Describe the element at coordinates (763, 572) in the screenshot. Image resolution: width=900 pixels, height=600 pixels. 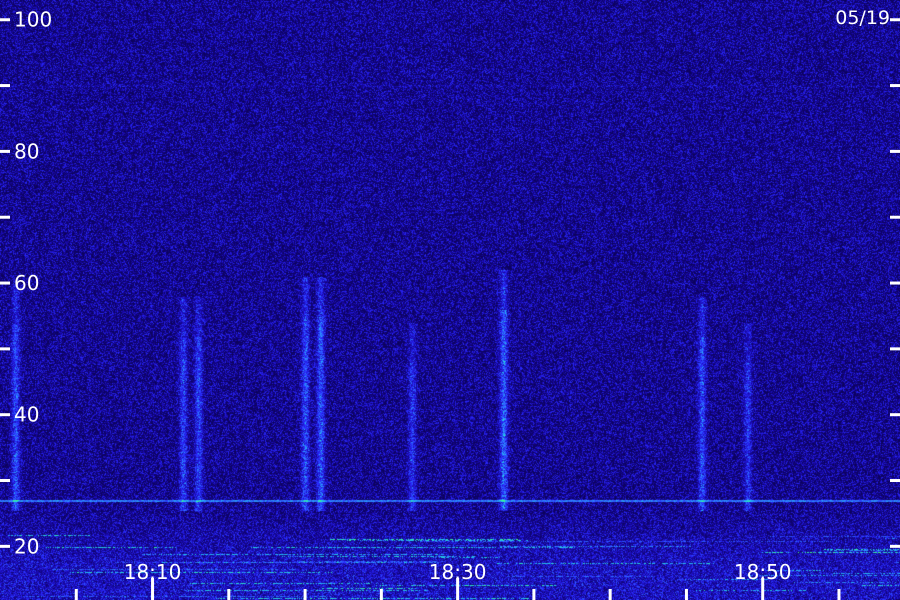
I see `x-tick-label: 18:50` at that location.